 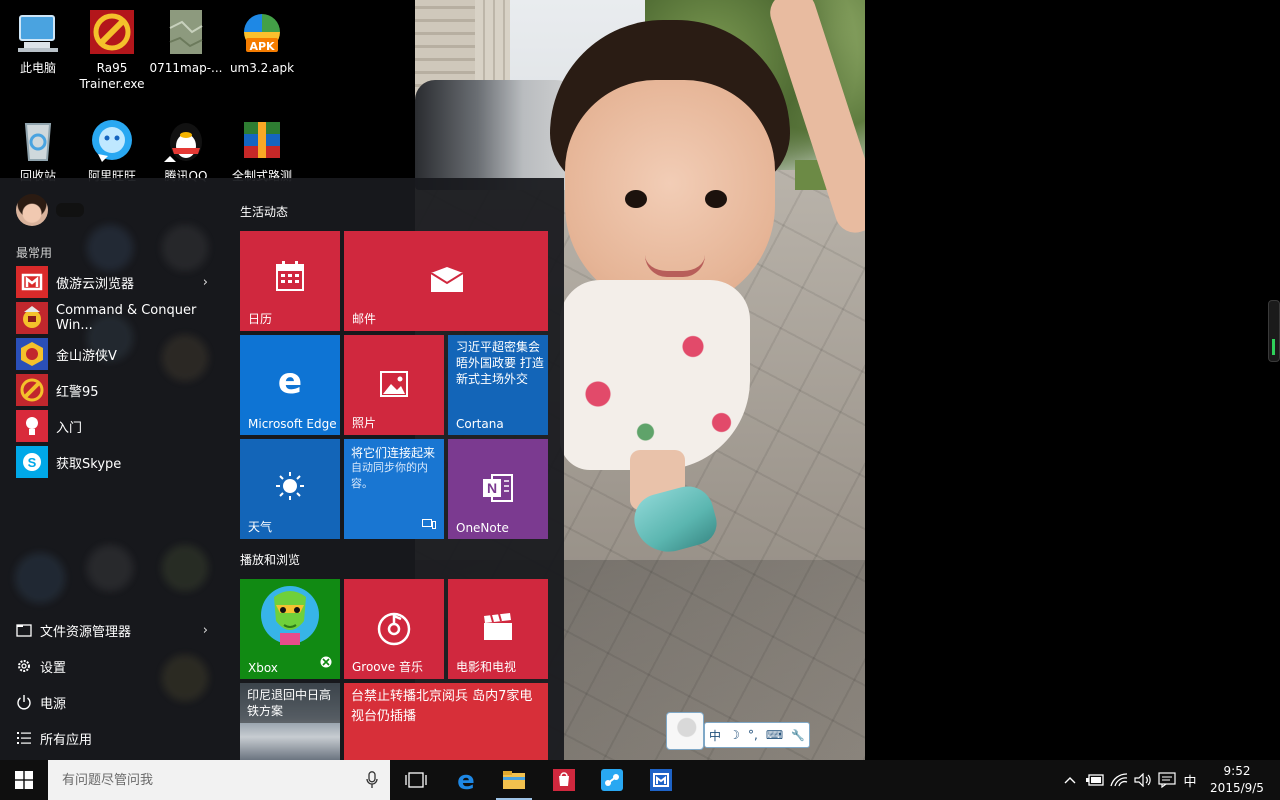 I want to click on tray-expand-chevron-up-icon, so click(x=1070, y=780).